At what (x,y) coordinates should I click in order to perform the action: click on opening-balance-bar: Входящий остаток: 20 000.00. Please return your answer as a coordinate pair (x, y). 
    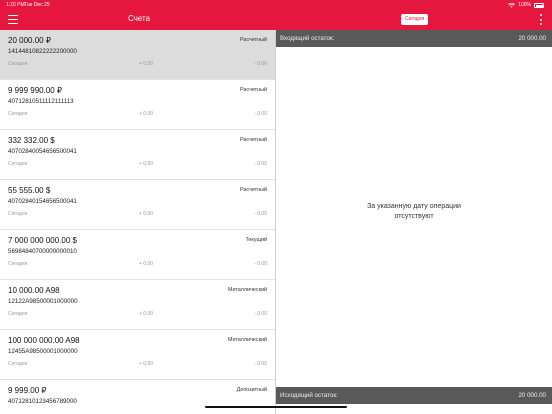
    Looking at the image, I should click on (414, 38).